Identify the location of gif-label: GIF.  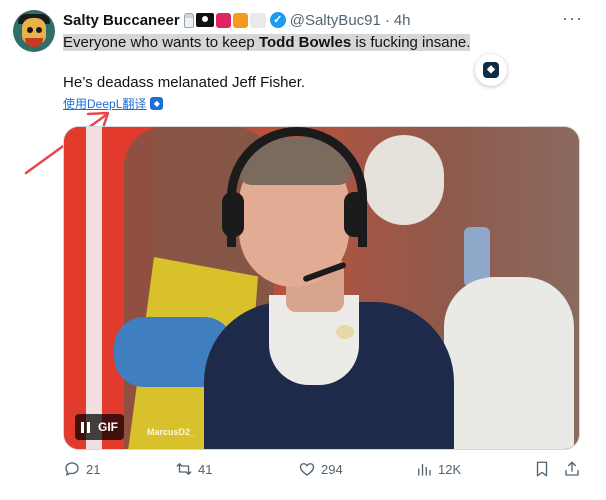
(108, 427).